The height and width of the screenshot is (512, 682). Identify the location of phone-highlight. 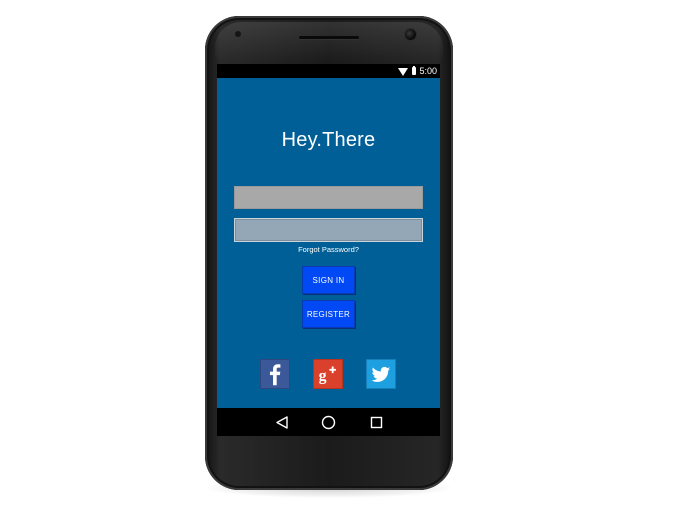
(329, 42).